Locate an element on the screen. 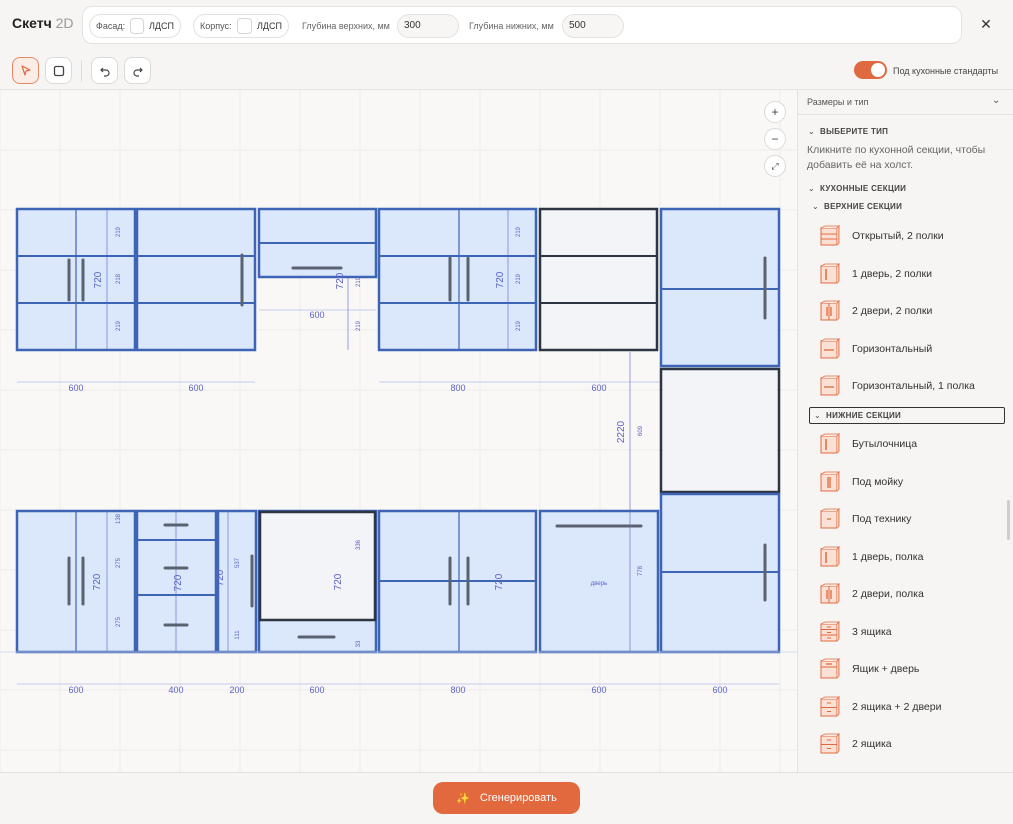  dimension-label: 609 is located at coordinates (641, 430).